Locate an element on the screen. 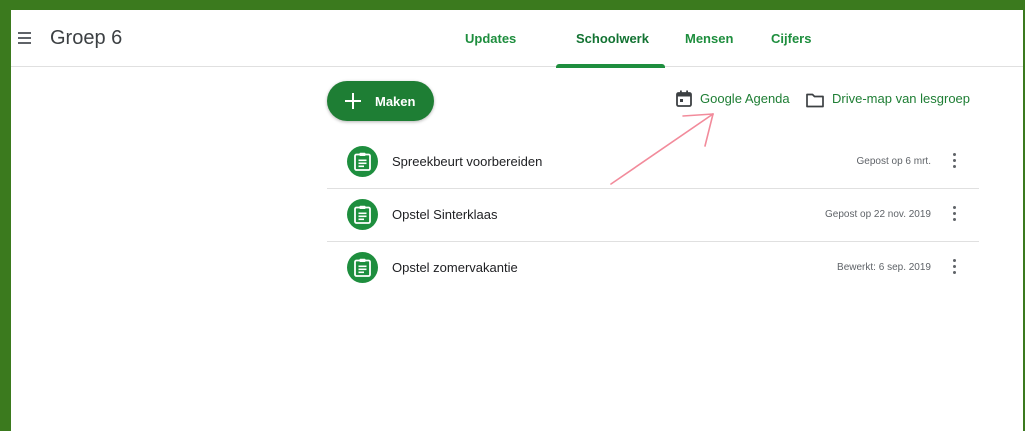  tab-schoolwerk: Schoolwerk is located at coordinates (611, 39).